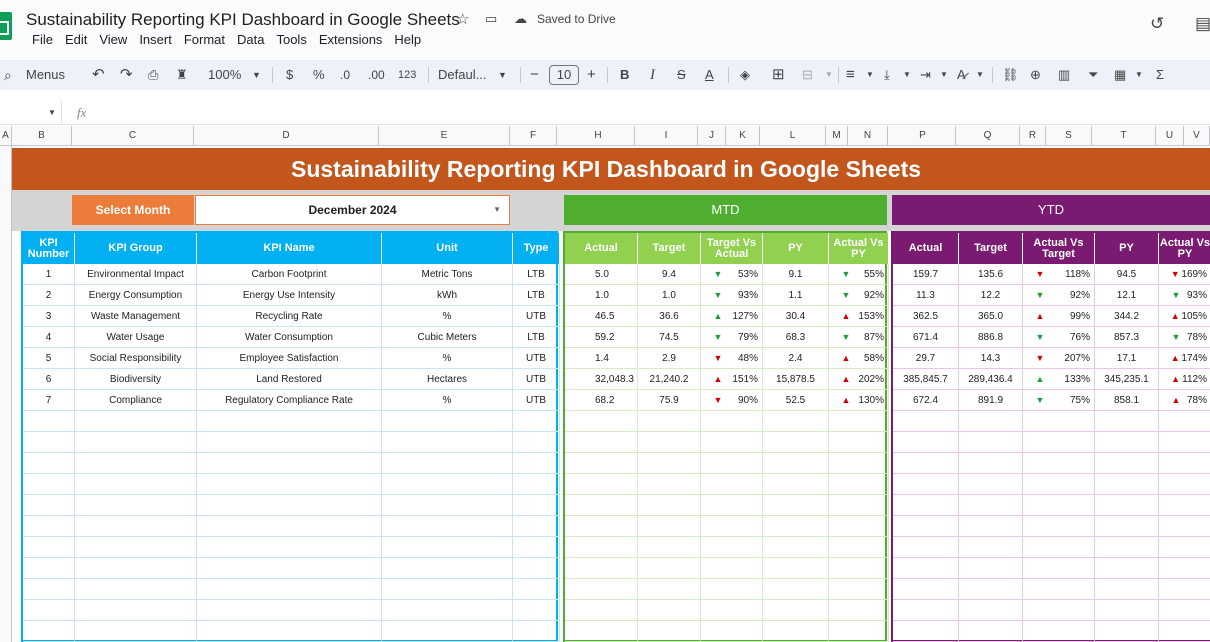 This screenshot has width=1210, height=642. Describe the element at coordinates (1051, 316) in the screenshot. I see `table-row: 362.5 365.0 ▲ 99% 344.2 ▲ 105%` at that location.